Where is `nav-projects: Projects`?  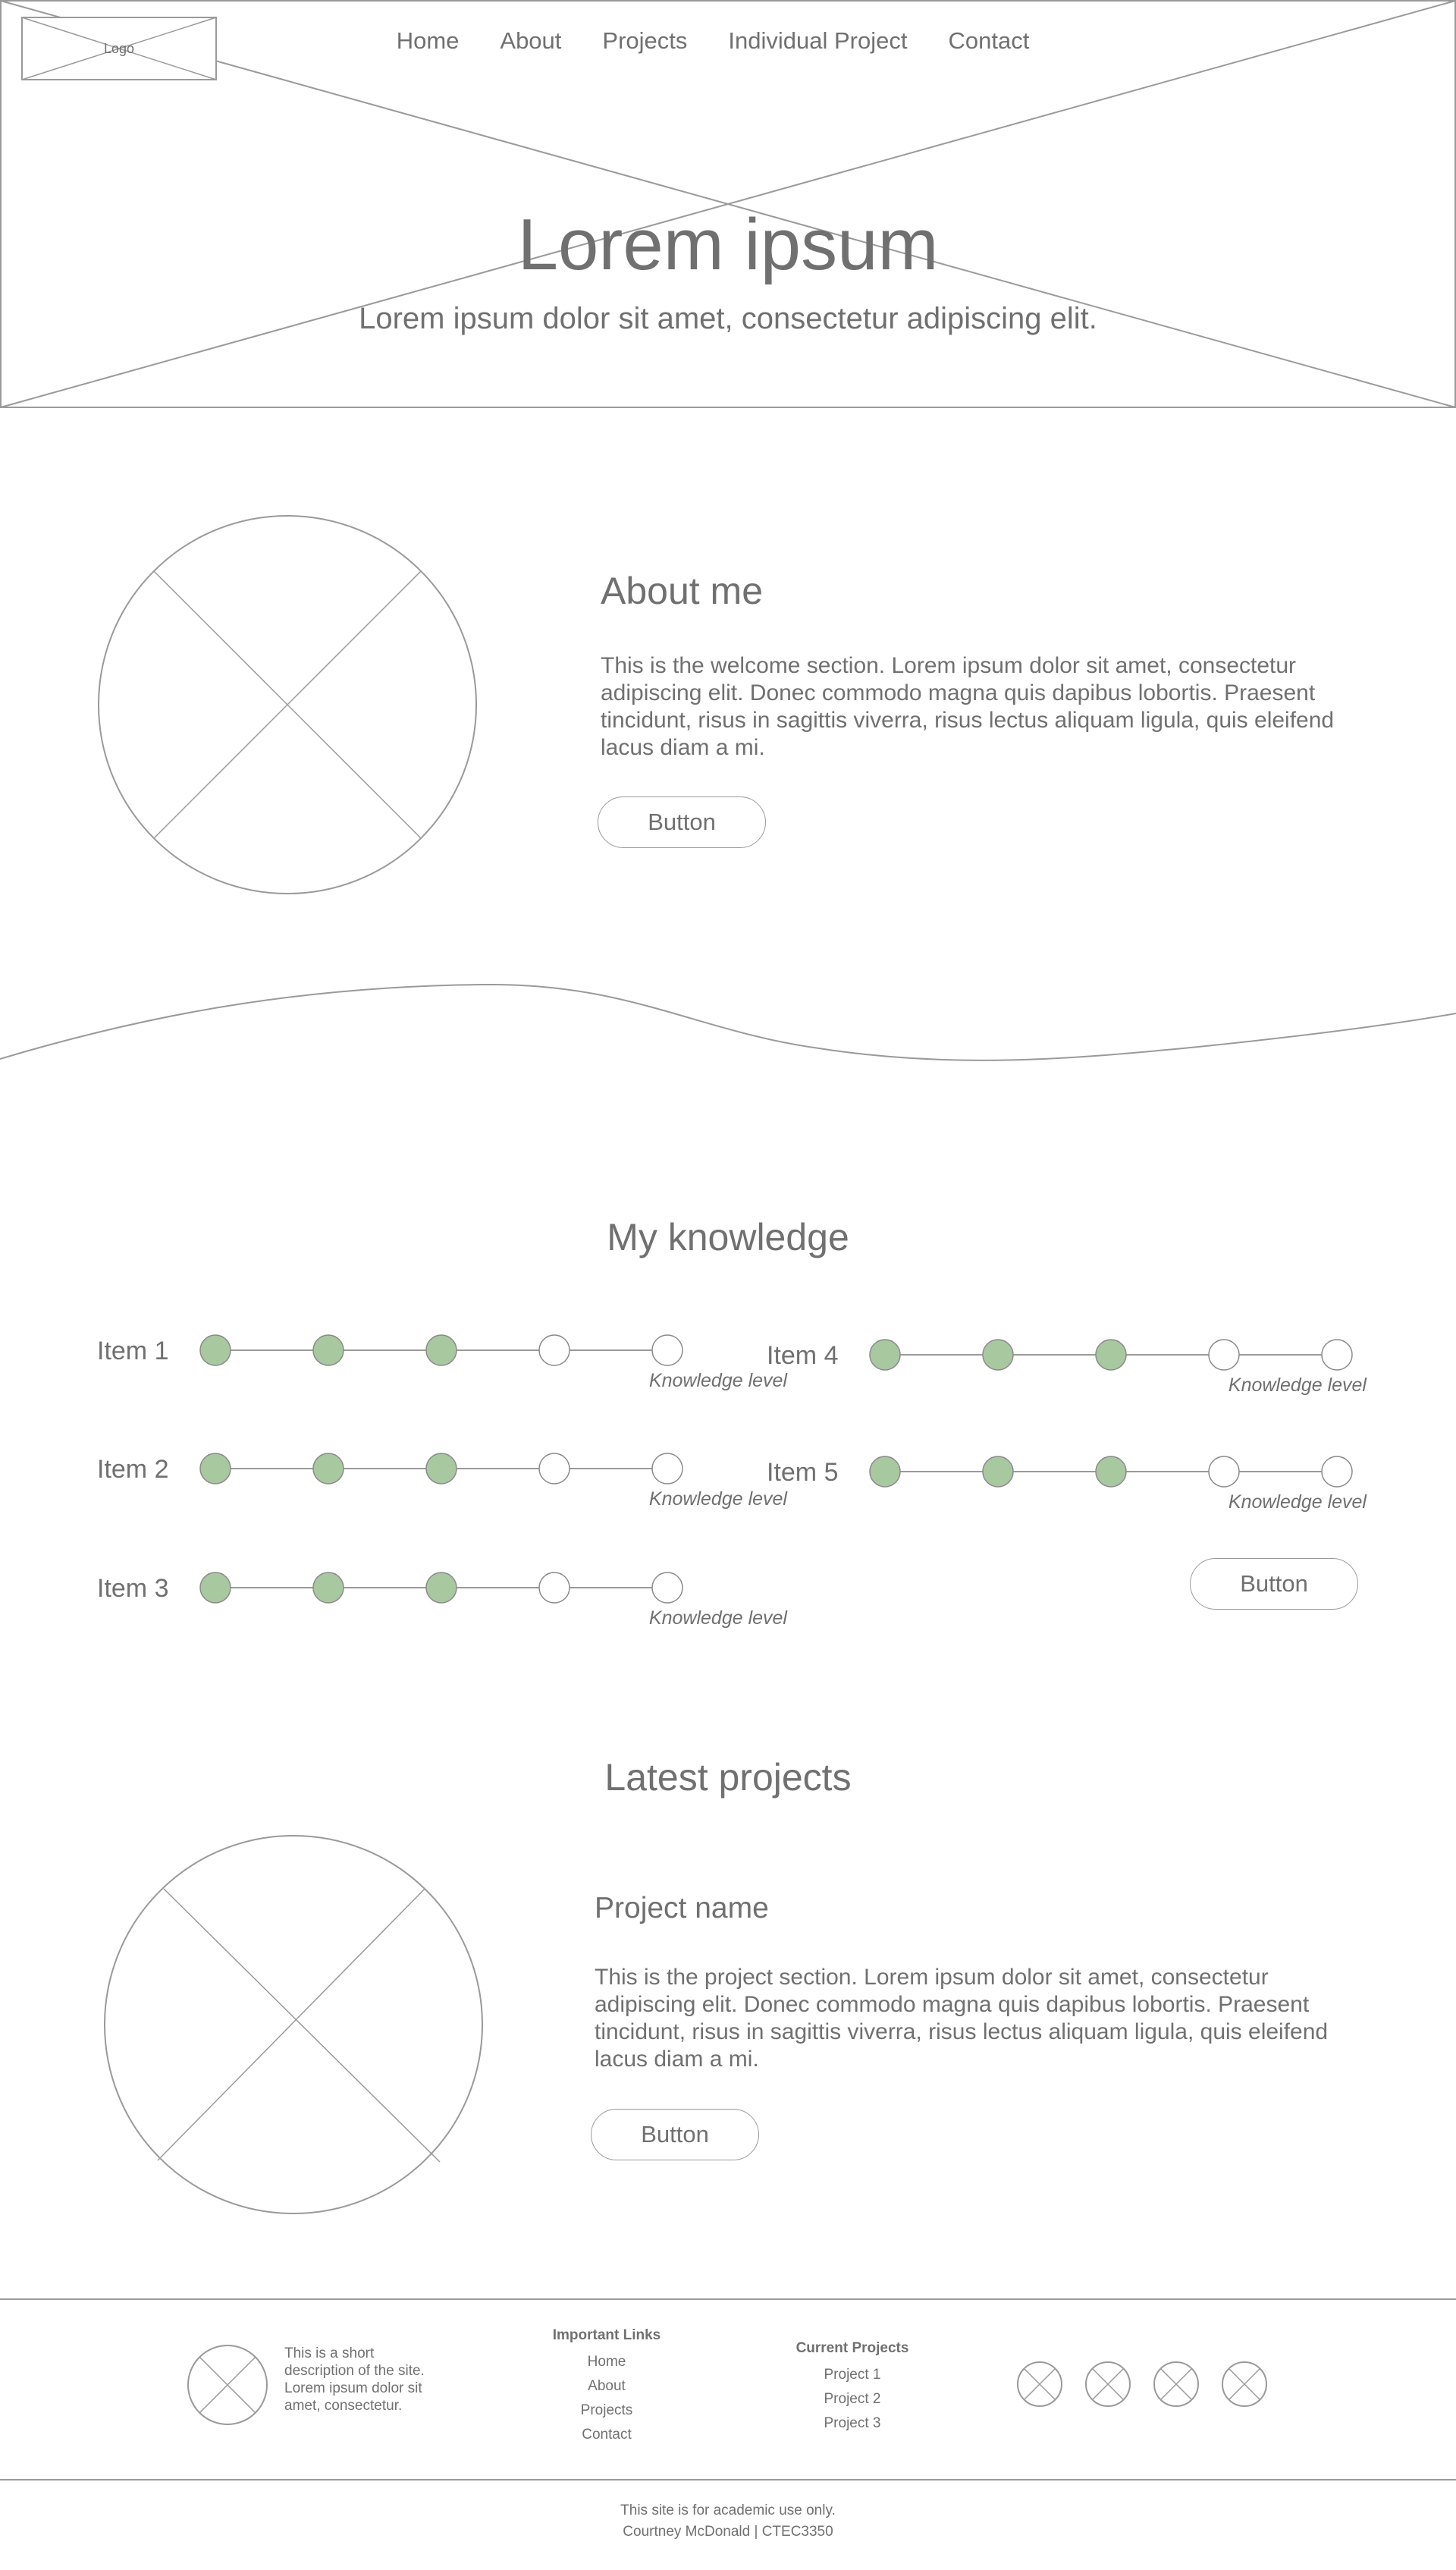 nav-projects: Projects is located at coordinates (644, 42).